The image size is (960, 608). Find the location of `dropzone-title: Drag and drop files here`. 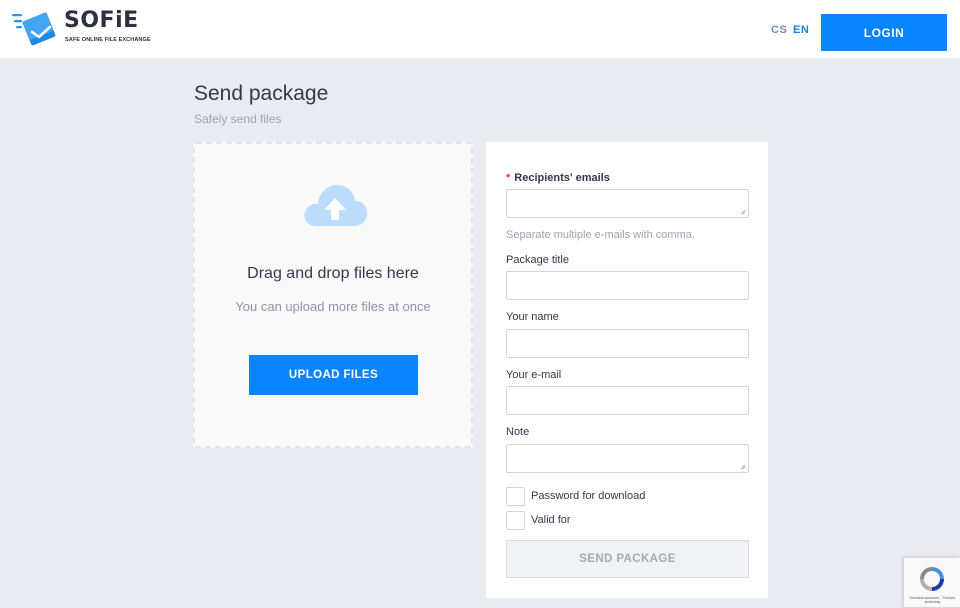

dropzone-title: Drag and drop files here is located at coordinates (333, 273).